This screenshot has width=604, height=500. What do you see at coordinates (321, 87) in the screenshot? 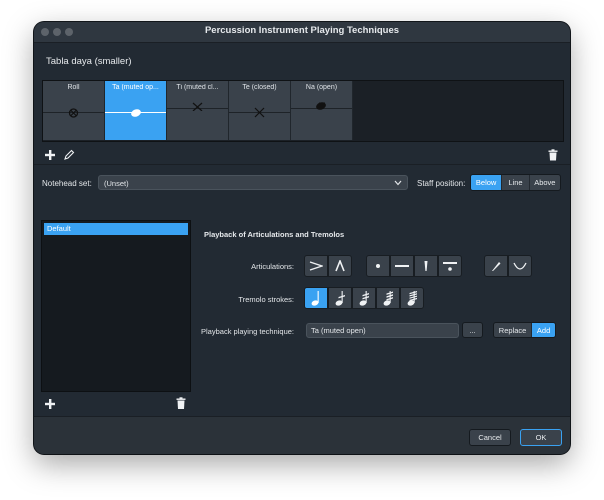
I see `technique-label: Na (open)` at bounding box center [321, 87].